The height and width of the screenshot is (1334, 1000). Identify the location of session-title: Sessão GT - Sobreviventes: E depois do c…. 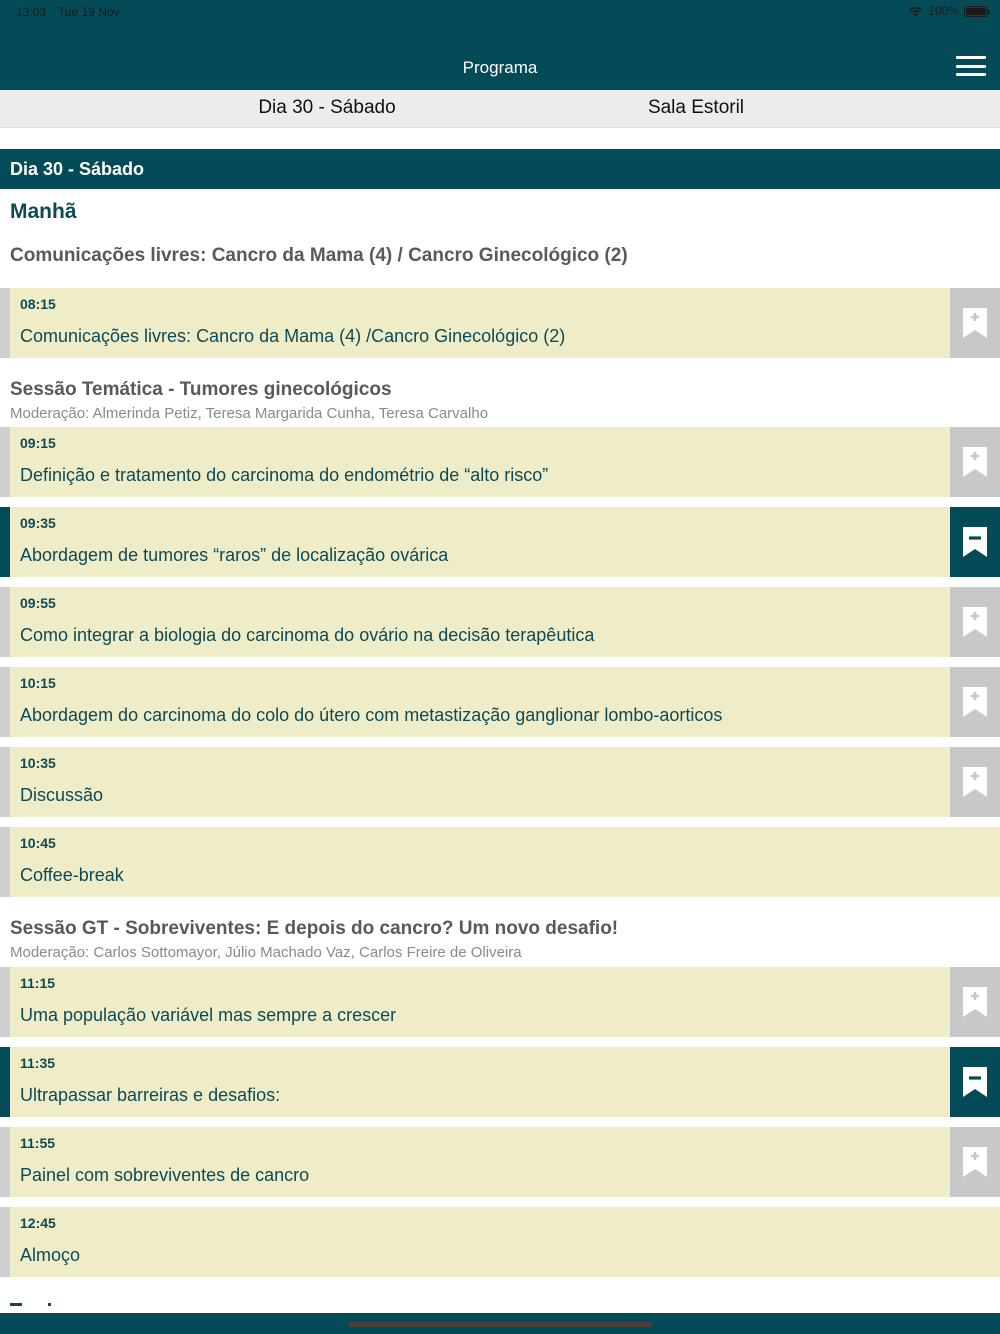
(314, 928).